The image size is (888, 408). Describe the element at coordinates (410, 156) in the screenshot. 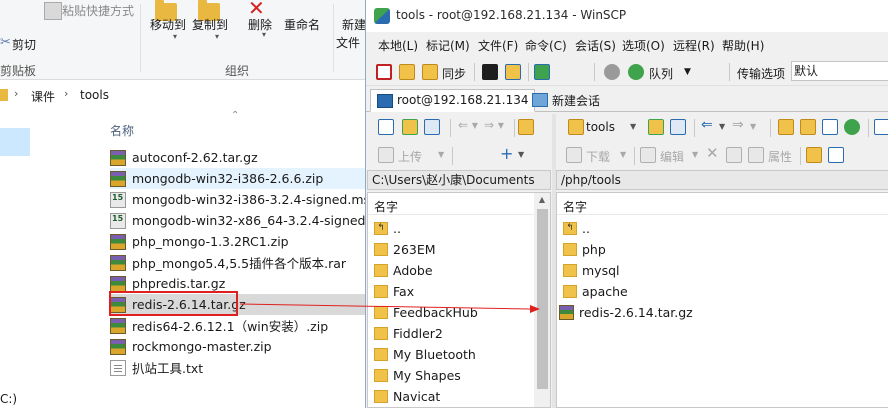

I see `upload-button: 上传` at that location.